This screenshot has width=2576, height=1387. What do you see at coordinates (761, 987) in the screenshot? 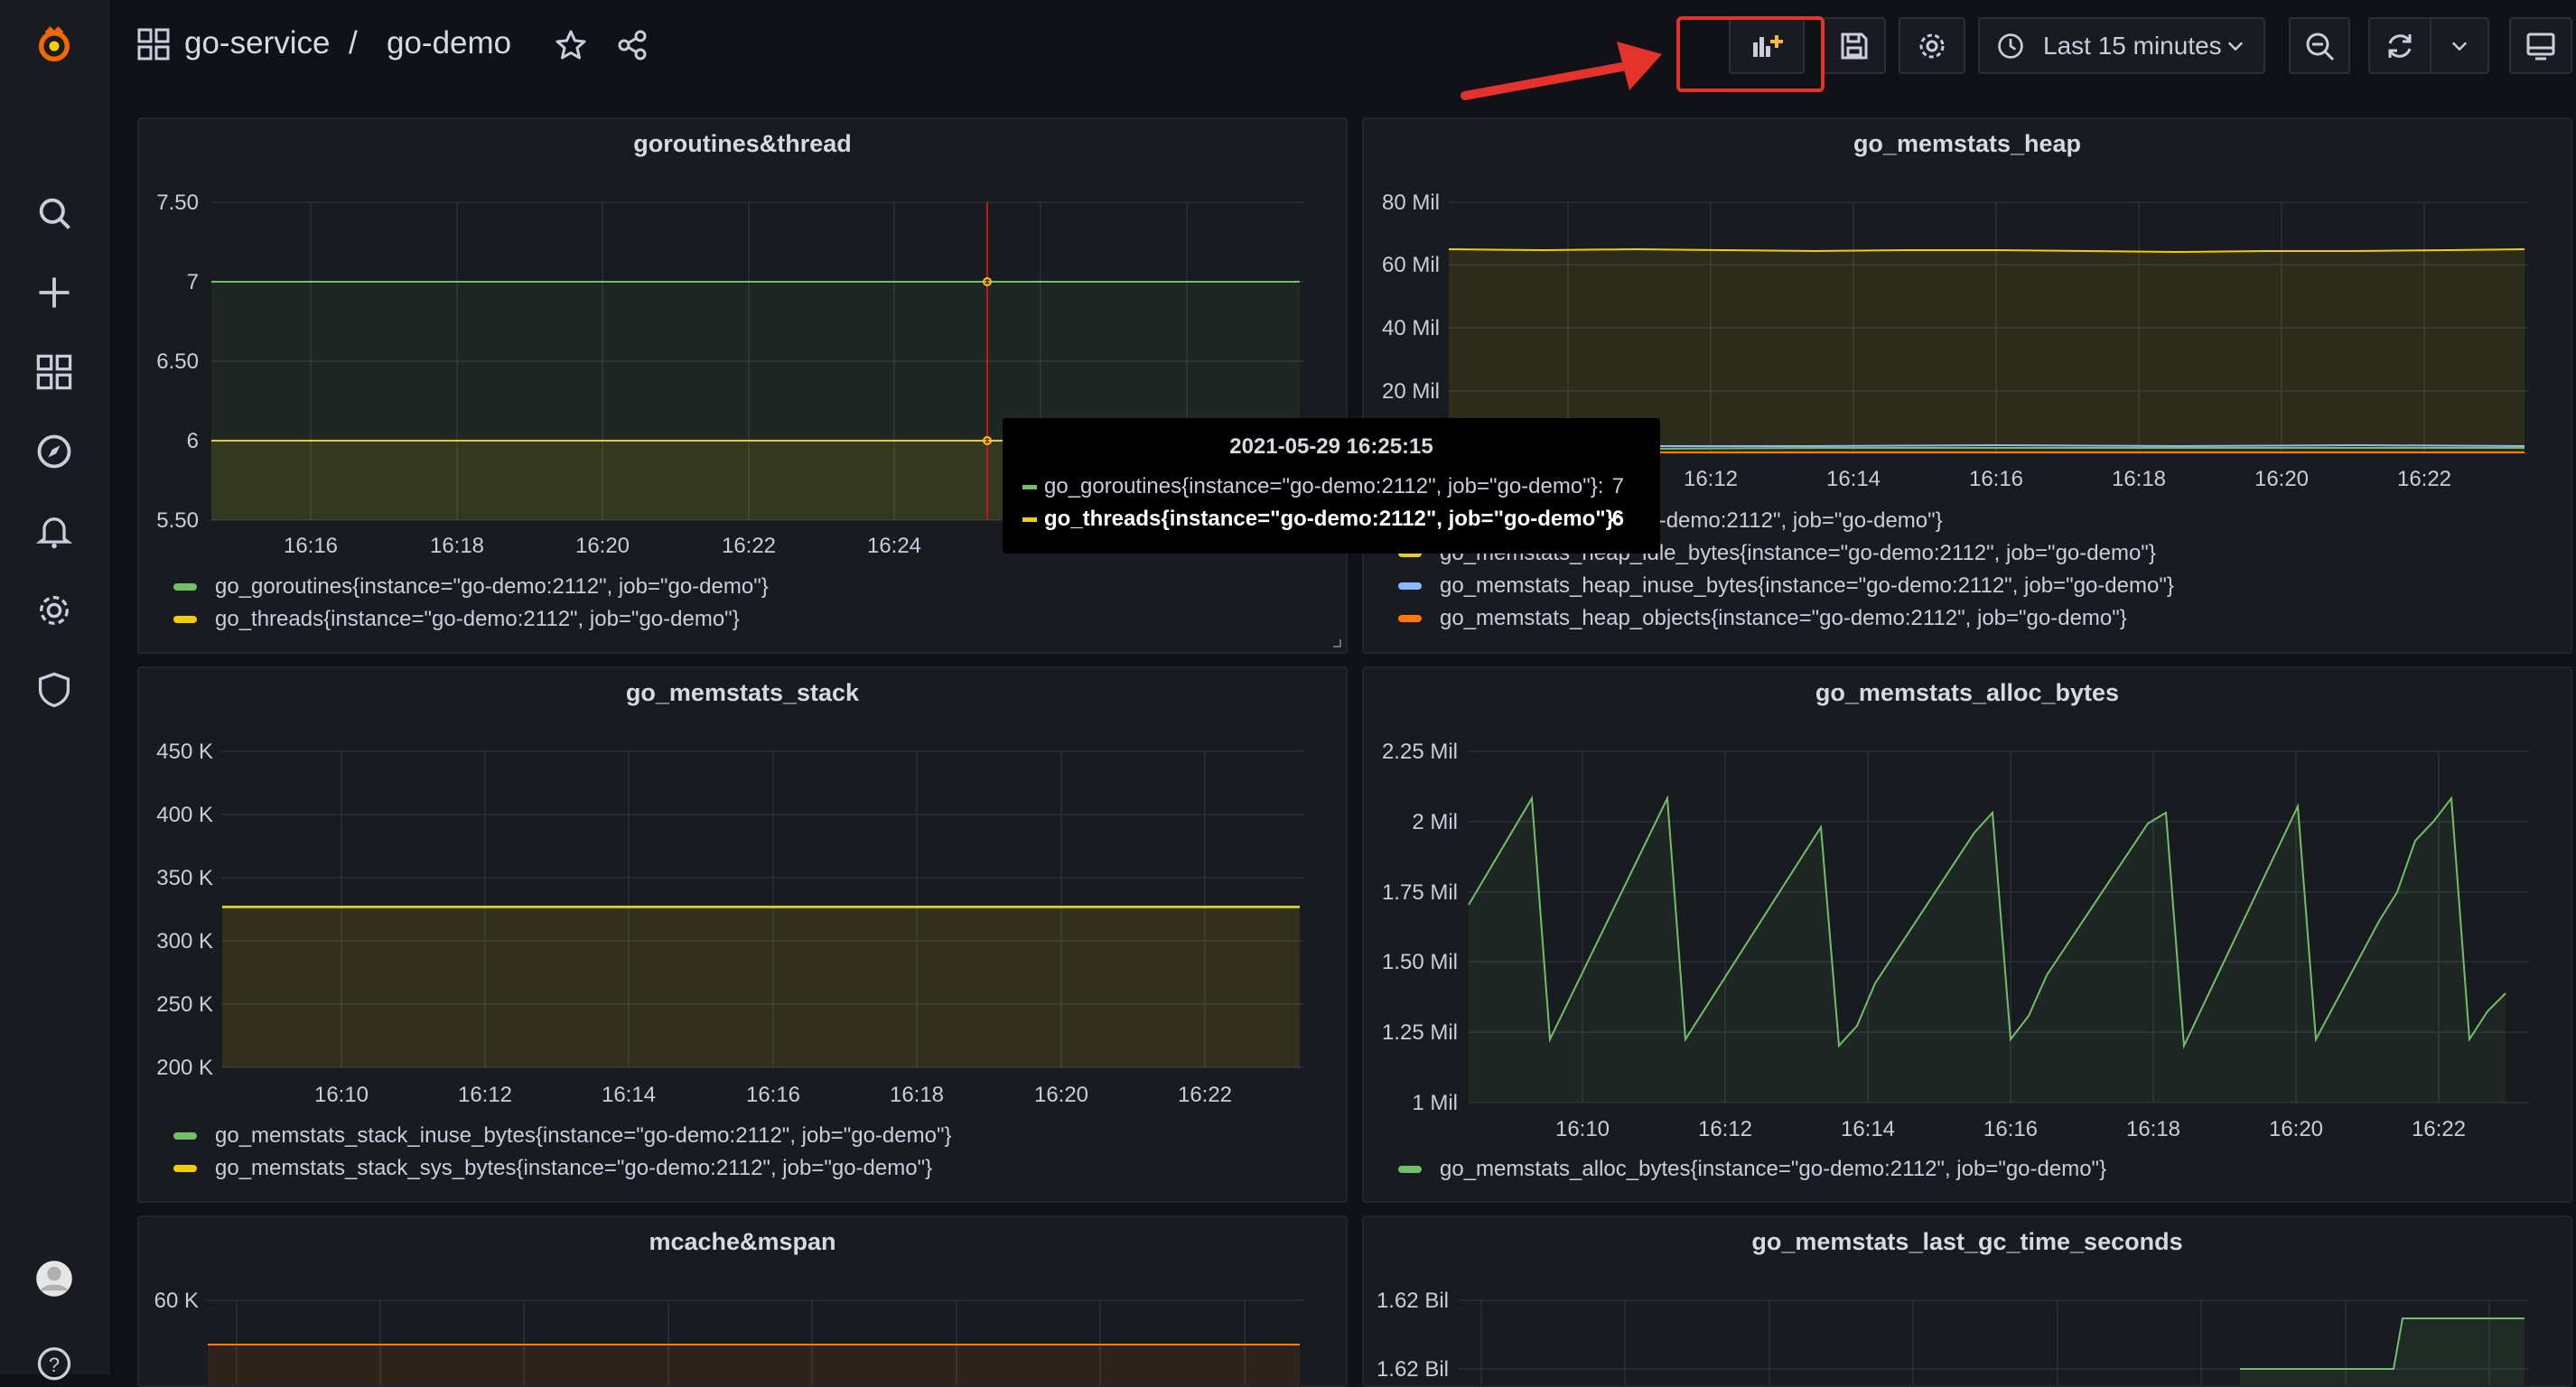
I see `series-area-stack` at bounding box center [761, 987].